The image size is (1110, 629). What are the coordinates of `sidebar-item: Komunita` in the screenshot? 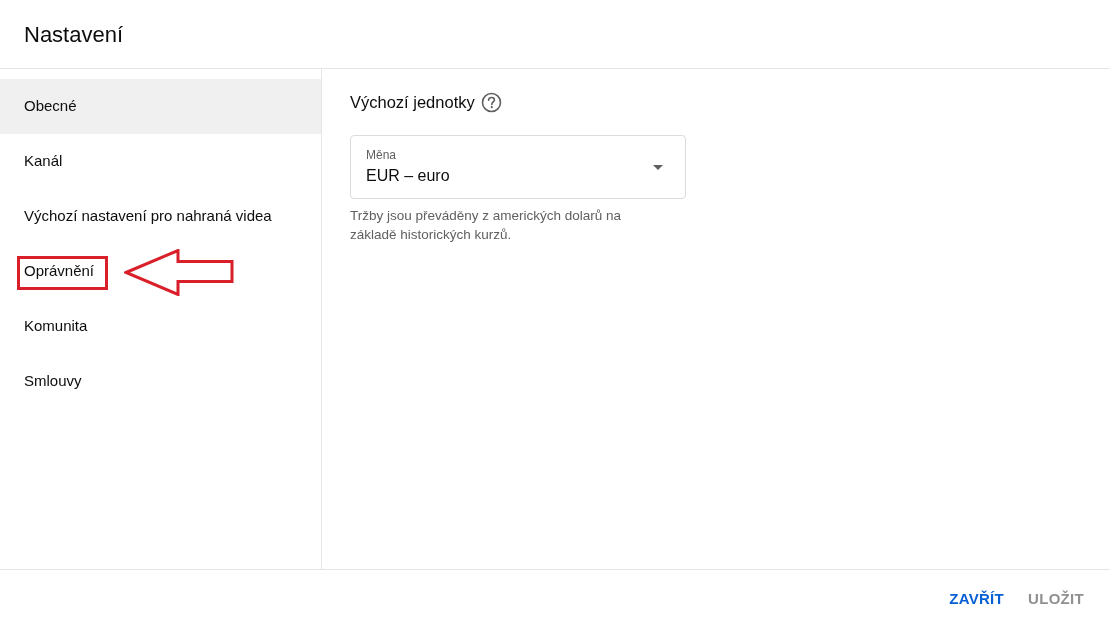 It's located at (160, 326).